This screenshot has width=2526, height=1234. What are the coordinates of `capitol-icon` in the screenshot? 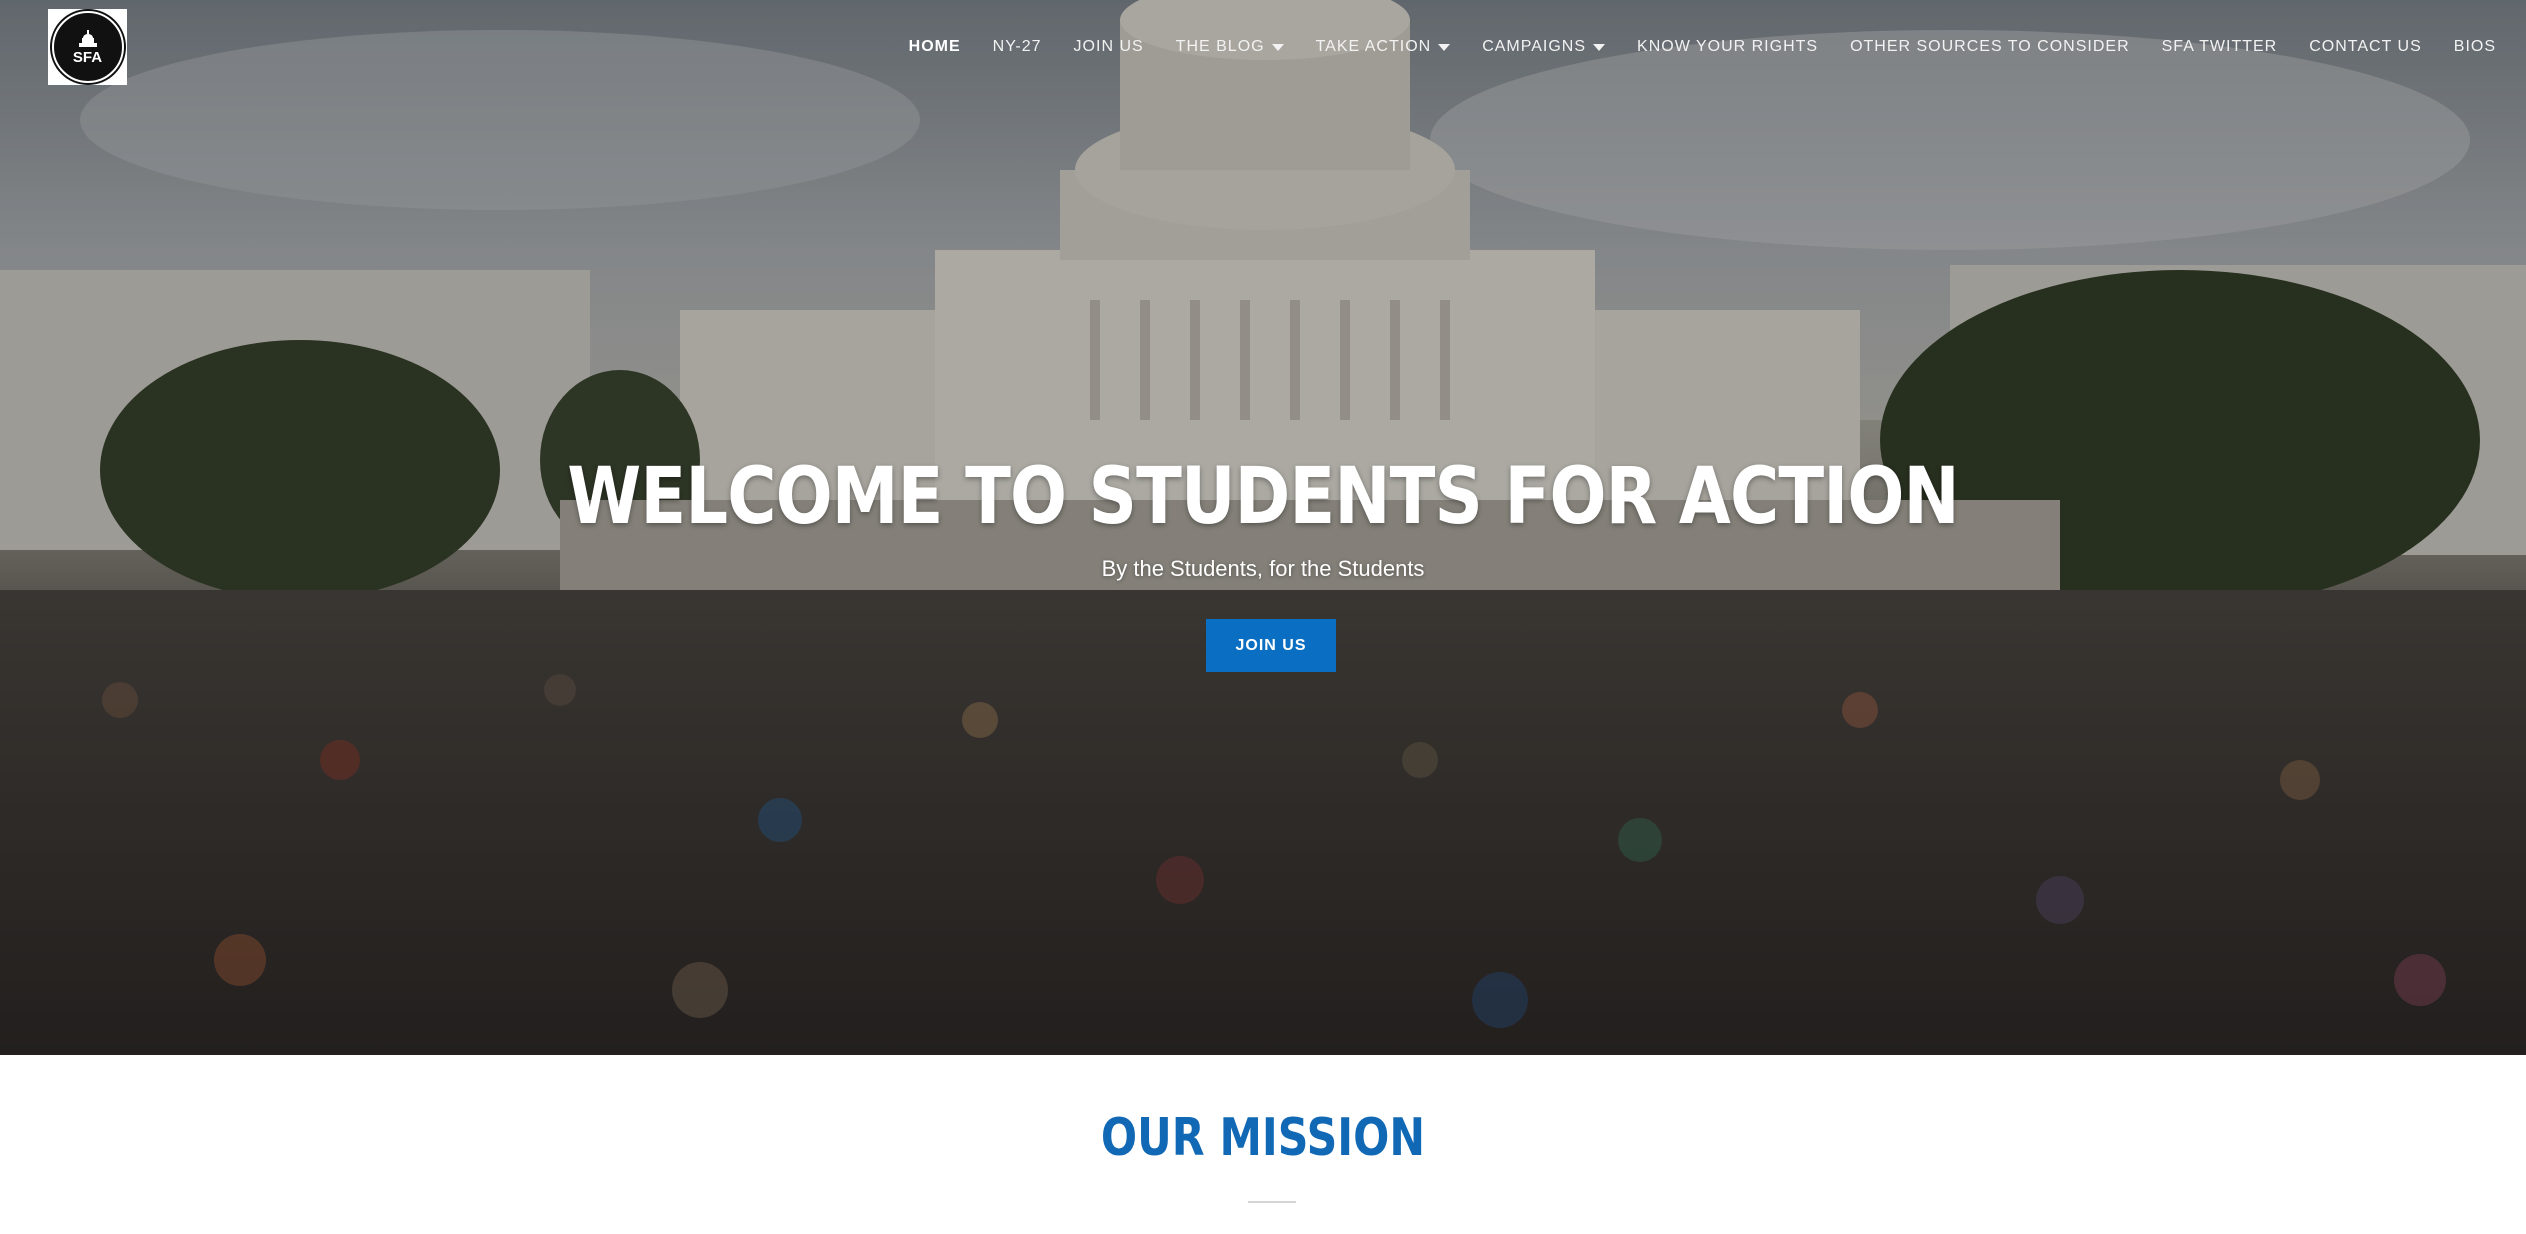 It's located at (87, 38).